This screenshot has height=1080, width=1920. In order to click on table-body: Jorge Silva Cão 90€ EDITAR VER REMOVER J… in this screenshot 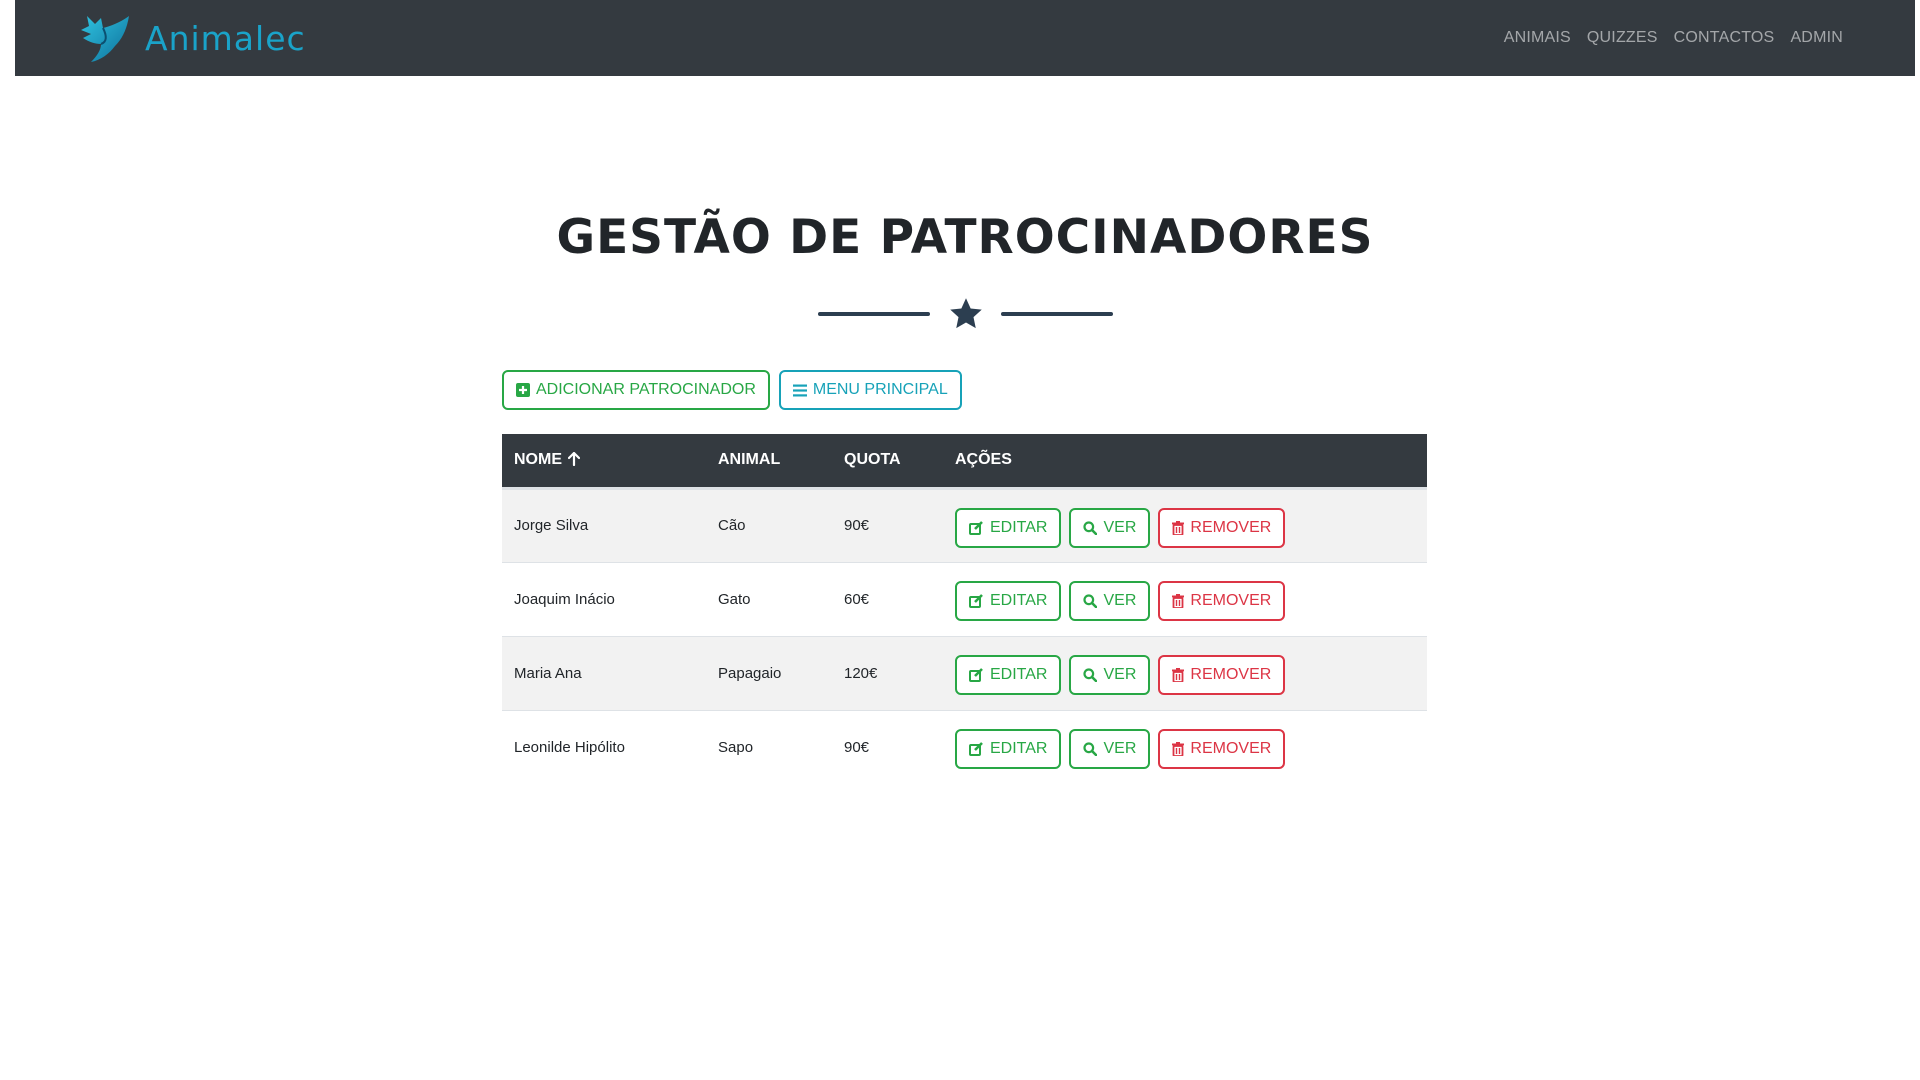, I will do `click(964, 636)`.